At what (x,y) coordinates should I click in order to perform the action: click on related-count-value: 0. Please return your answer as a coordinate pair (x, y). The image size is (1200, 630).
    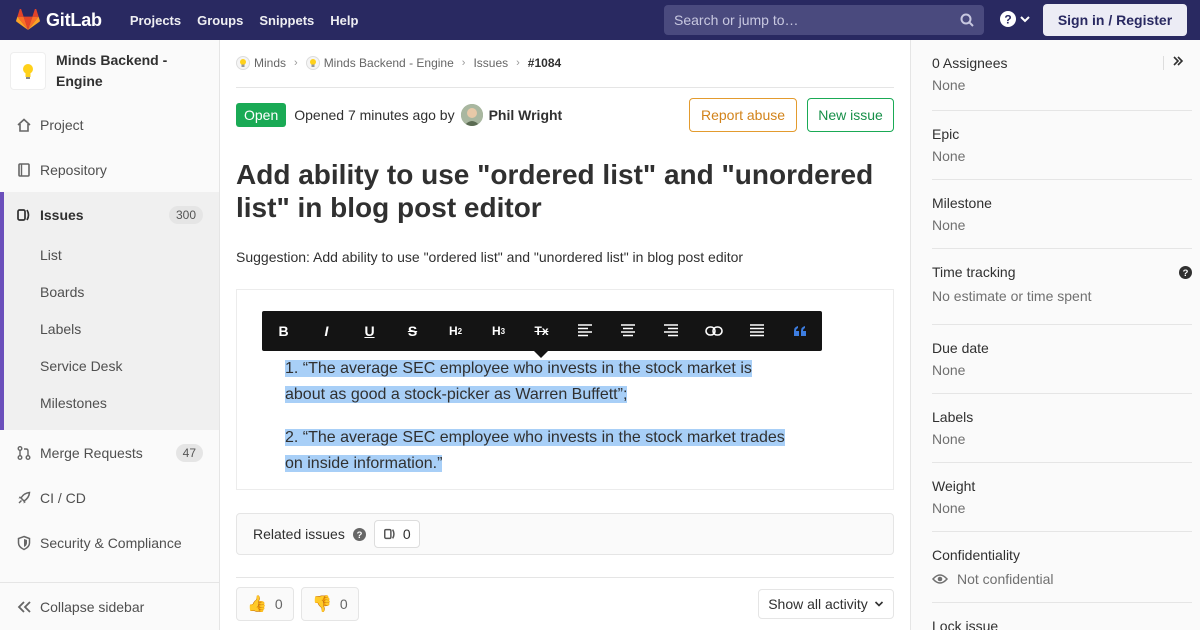
    Looking at the image, I should click on (406, 534).